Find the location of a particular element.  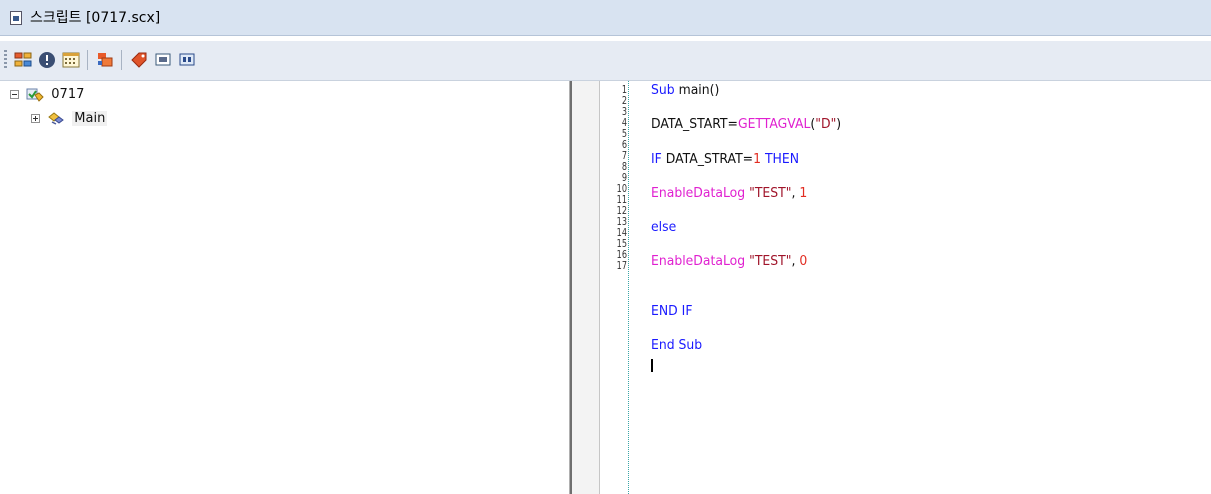

script-document-icon is located at coordinates (16, 18).